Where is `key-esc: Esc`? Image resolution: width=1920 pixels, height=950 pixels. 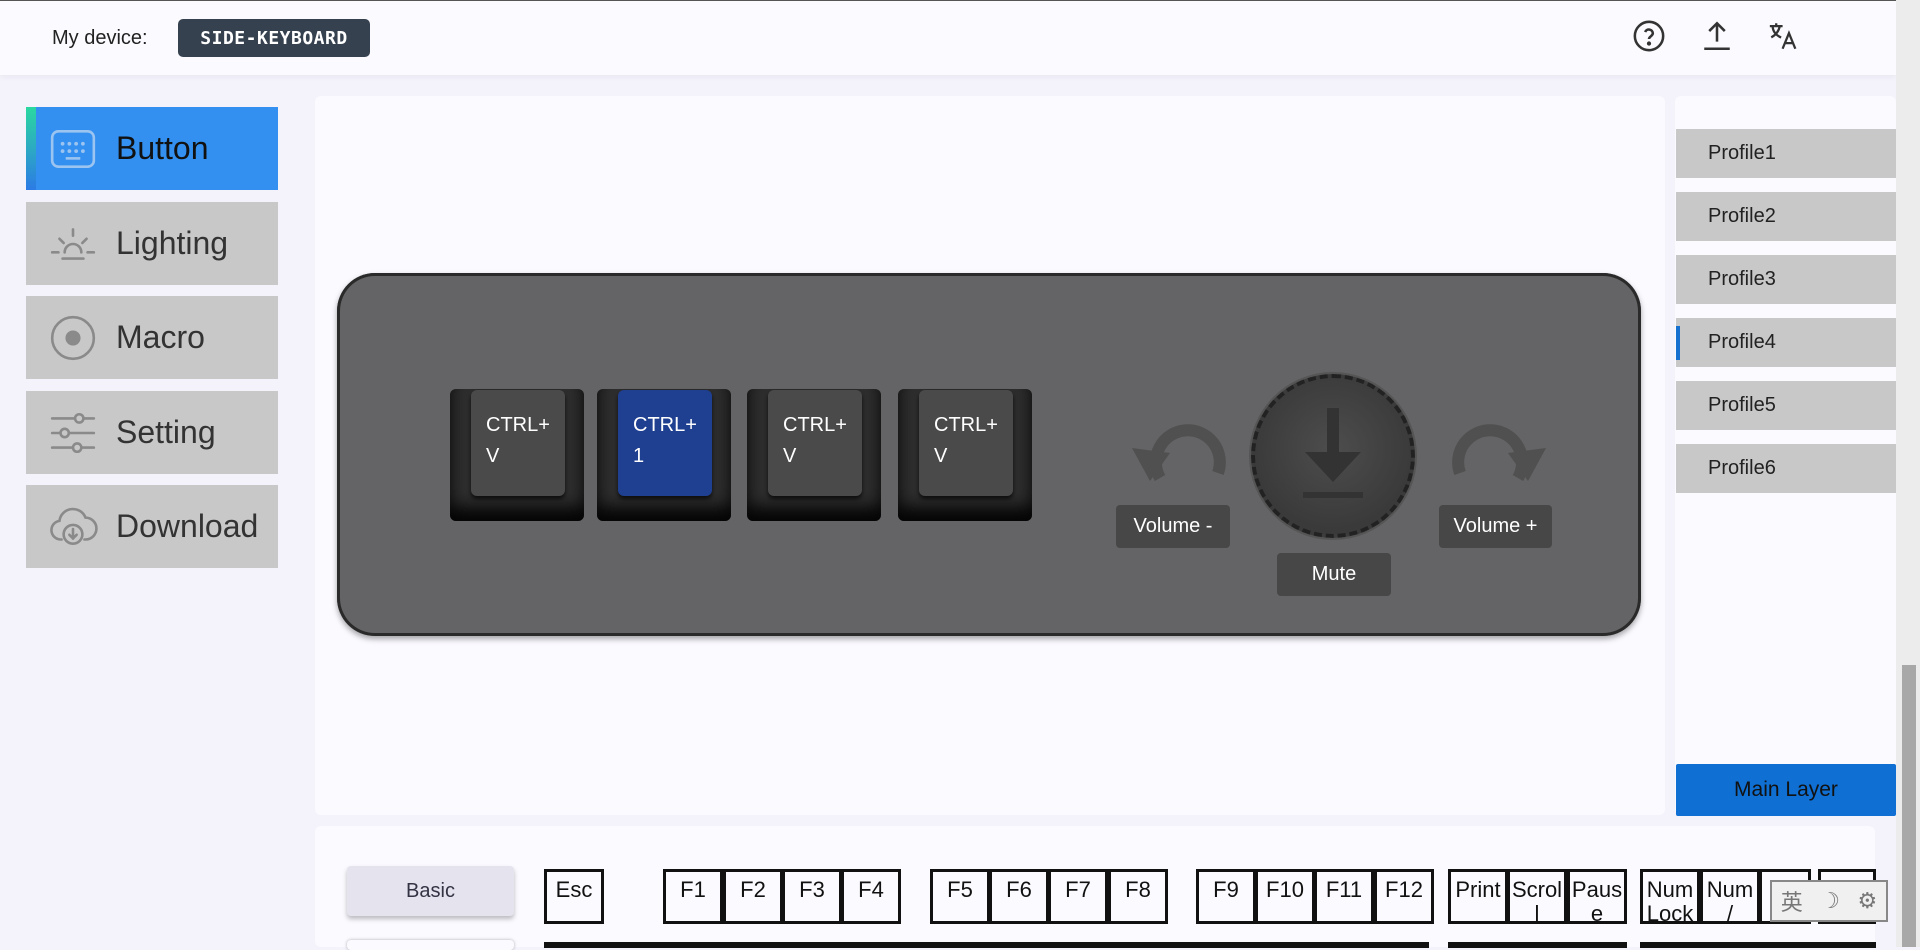 key-esc: Esc is located at coordinates (574, 896).